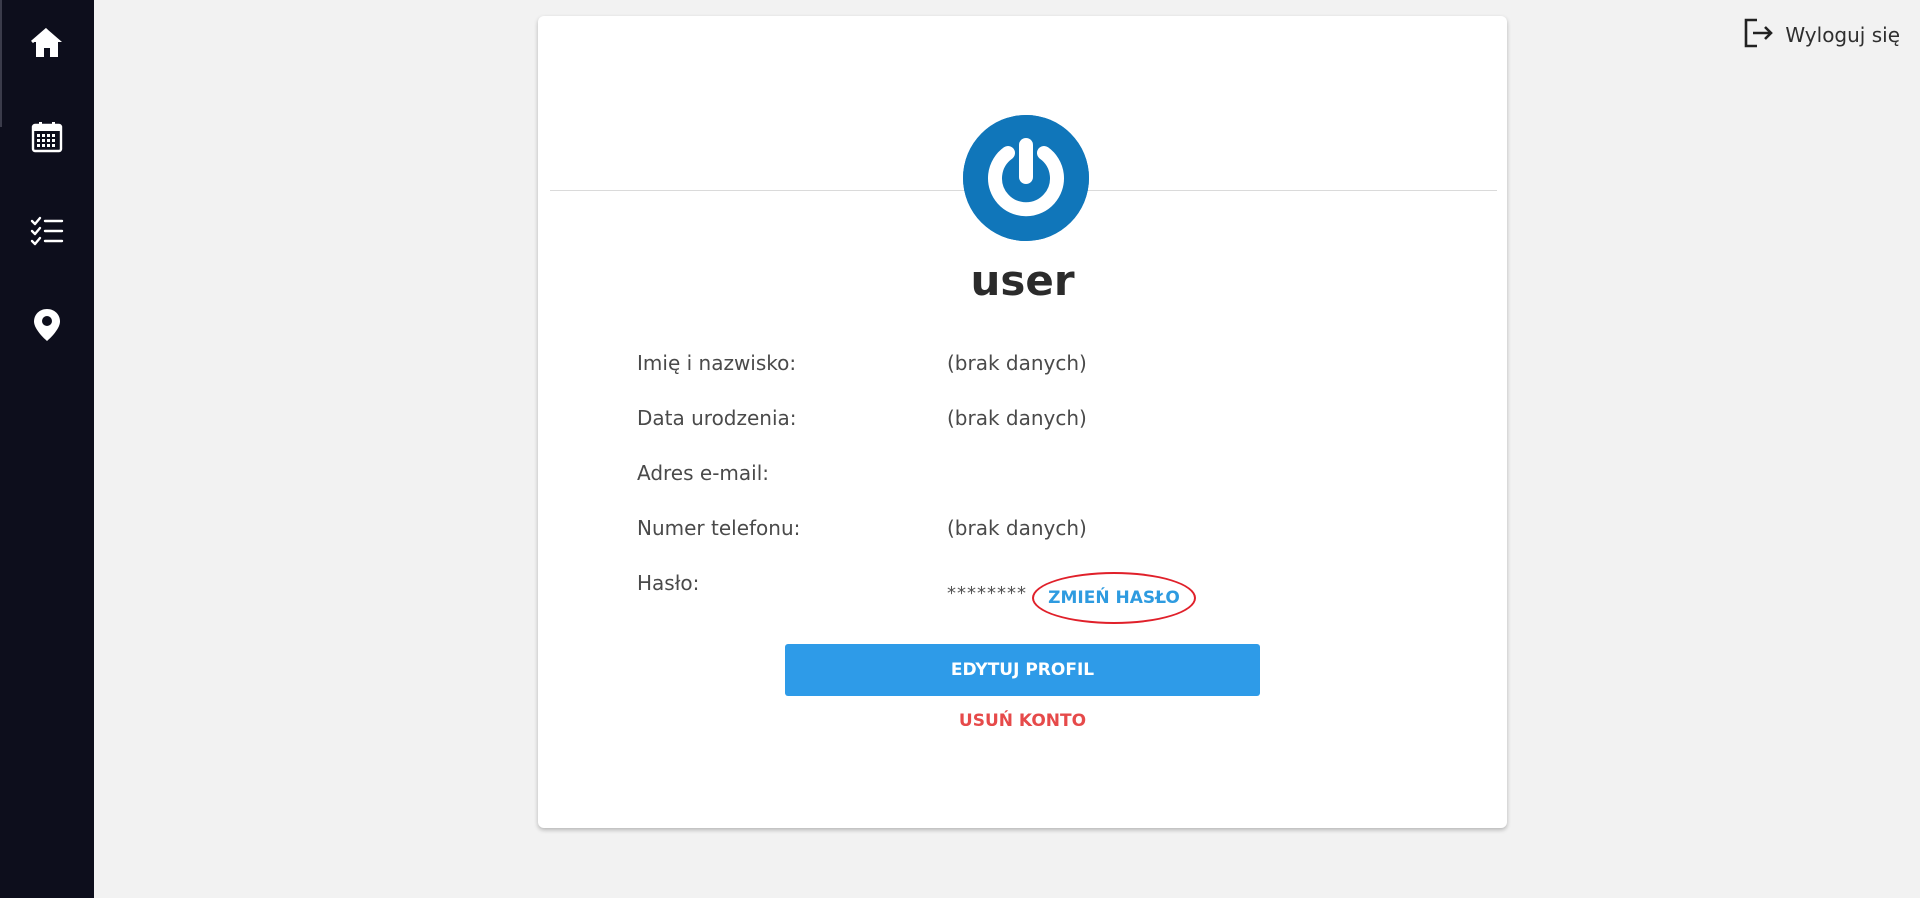 The image size is (1920, 898). I want to click on username: user, so click(1022, 280).